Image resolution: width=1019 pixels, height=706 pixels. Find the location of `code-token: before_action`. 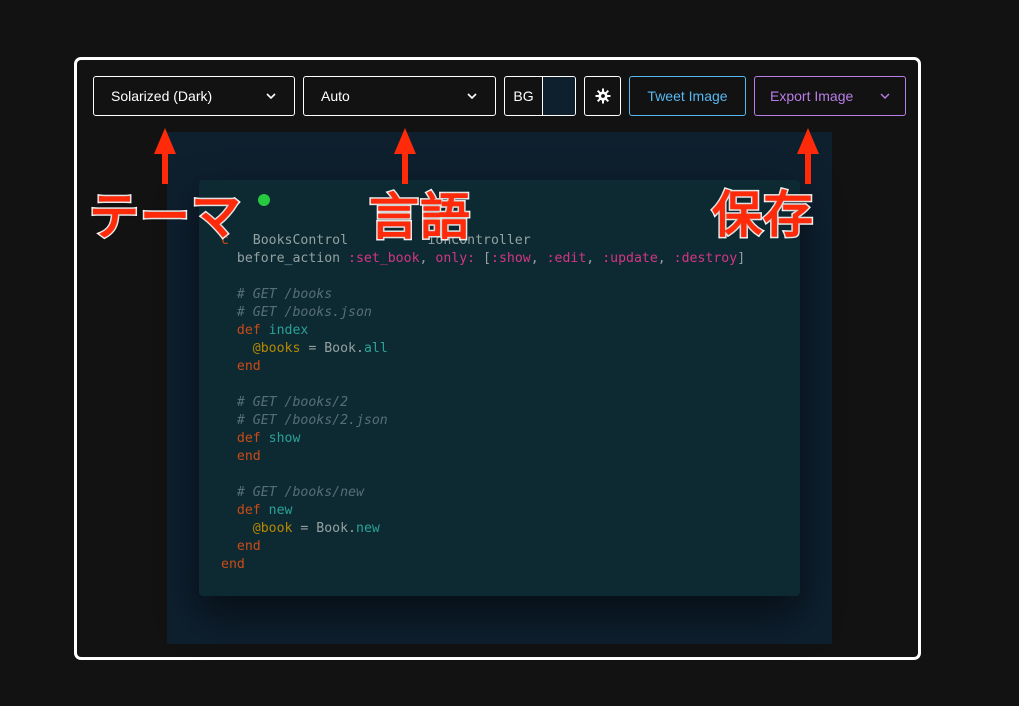

code-token: before_action is located at coordinates (285, 258).